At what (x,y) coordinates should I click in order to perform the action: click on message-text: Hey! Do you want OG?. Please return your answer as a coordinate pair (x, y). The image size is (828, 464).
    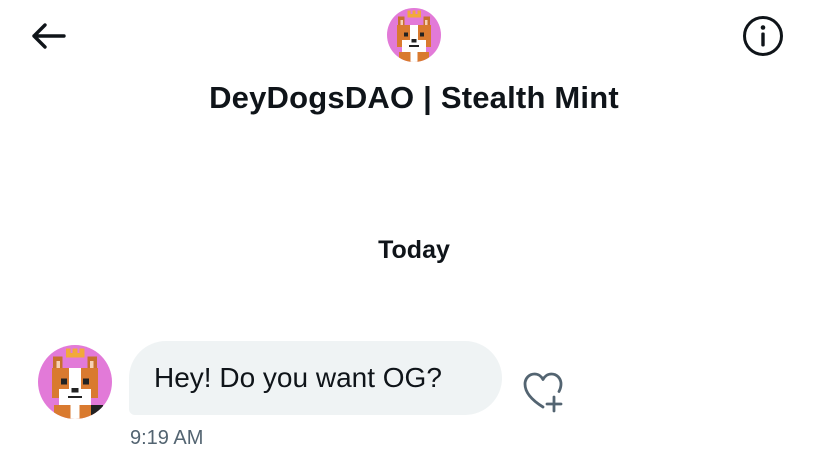
    Looking at the image, I should click on (298, 377).